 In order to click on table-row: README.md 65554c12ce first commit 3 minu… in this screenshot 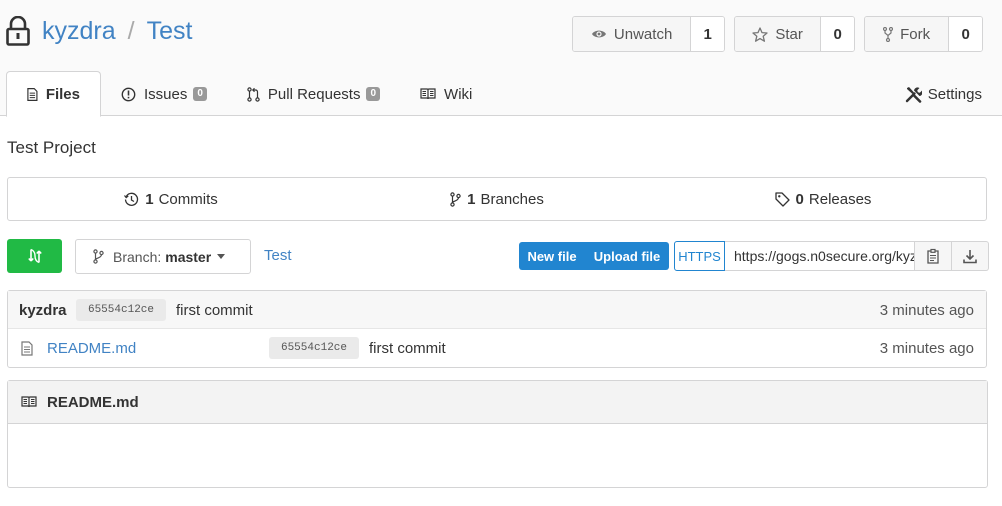, I will do `click(497, 348)`.